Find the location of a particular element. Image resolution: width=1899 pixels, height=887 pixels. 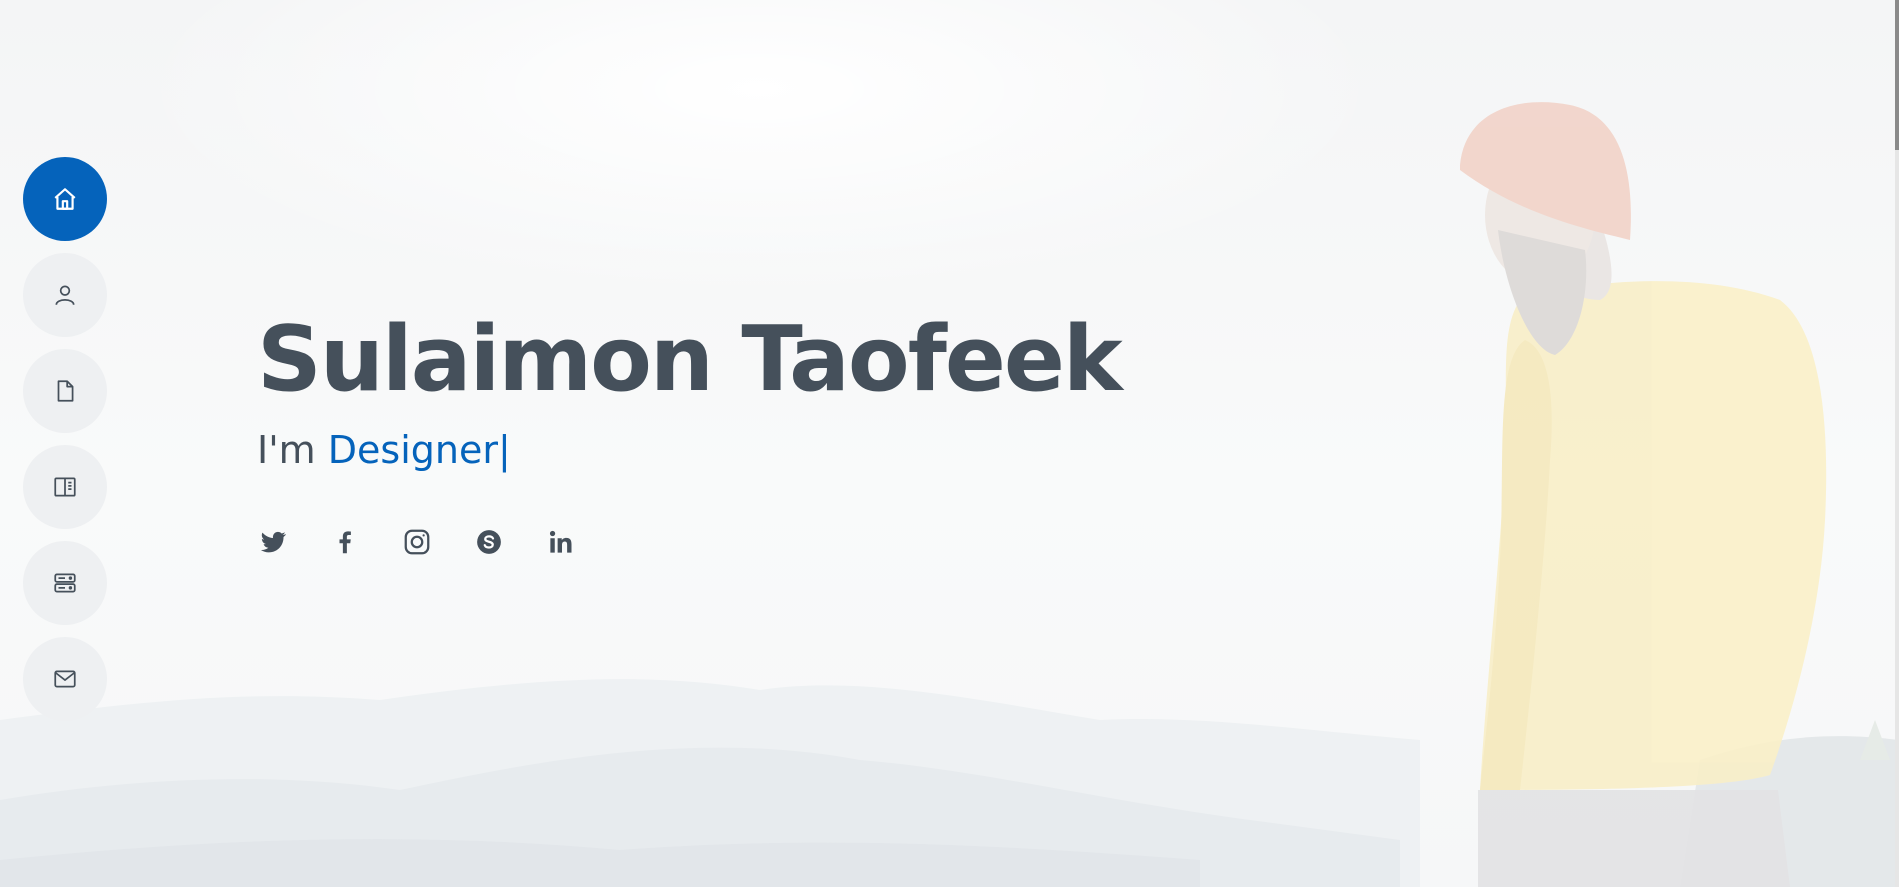

nav-about-button is located at coordinates (65, 295).